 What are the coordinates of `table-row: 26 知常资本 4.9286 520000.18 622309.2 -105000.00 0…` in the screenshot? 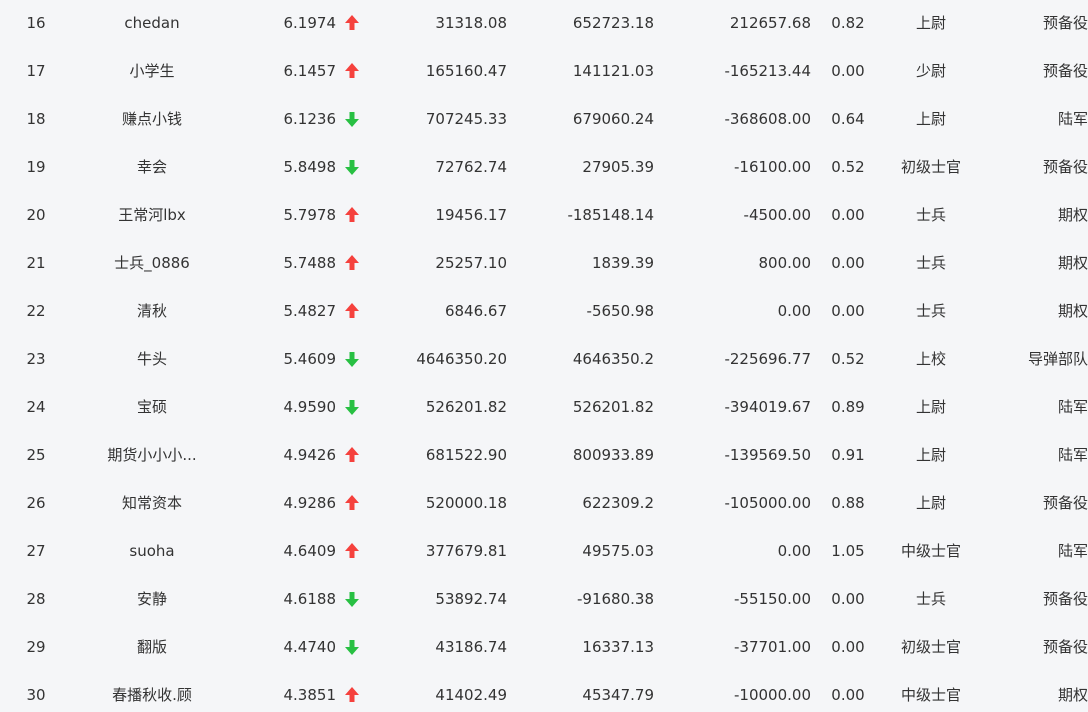 It's located at (544, 503).